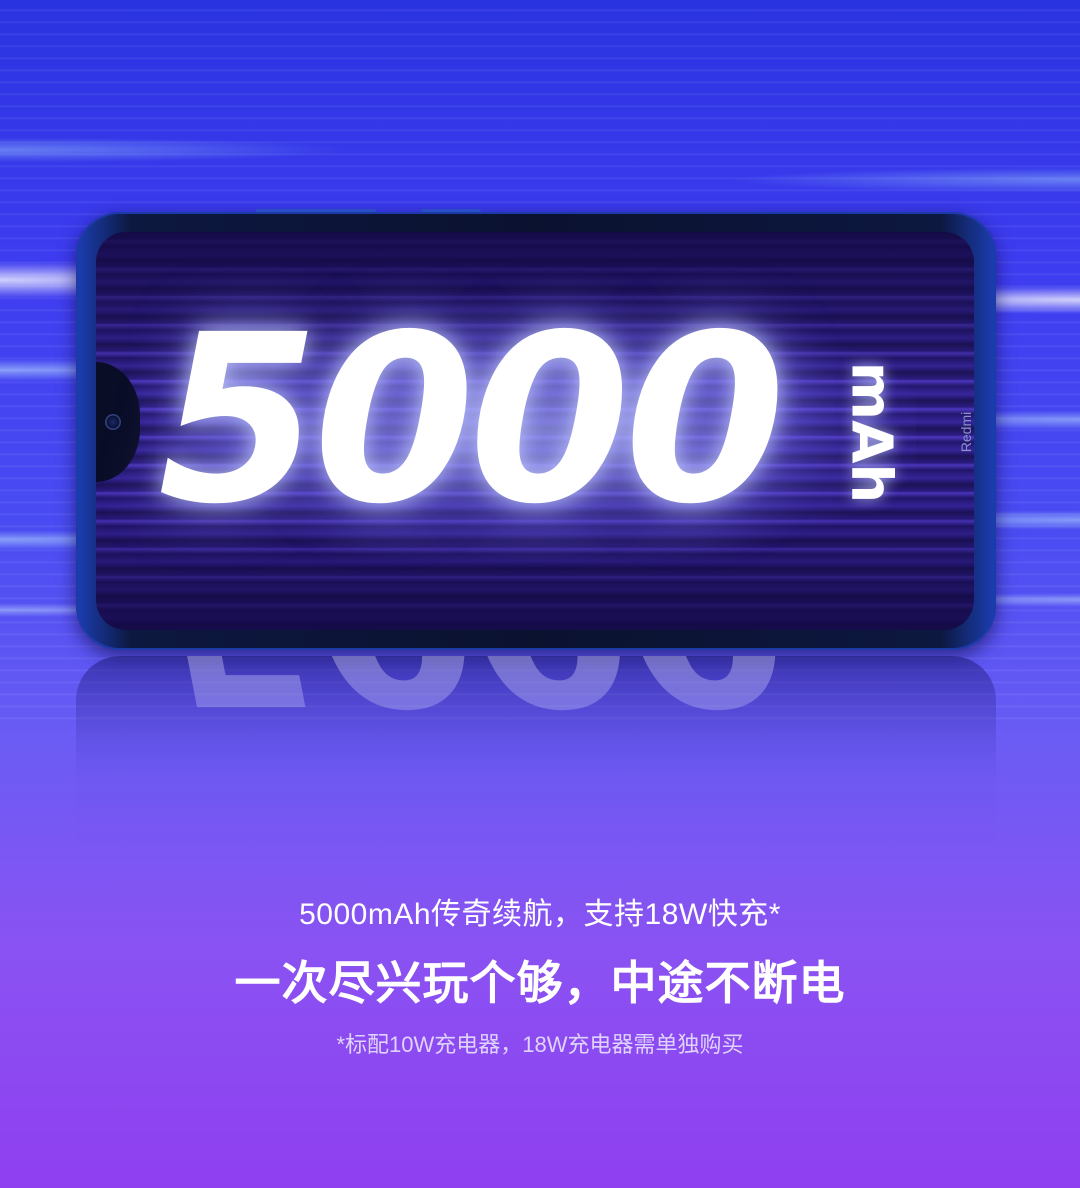 The height and width of the screenshot is (1188, 1080). I want to click on waterdrop-notch, so click(118, 422).